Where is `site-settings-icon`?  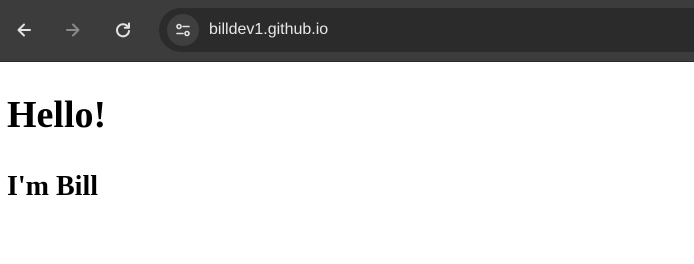
site-settings-icon is located at coordinates (183, 30).